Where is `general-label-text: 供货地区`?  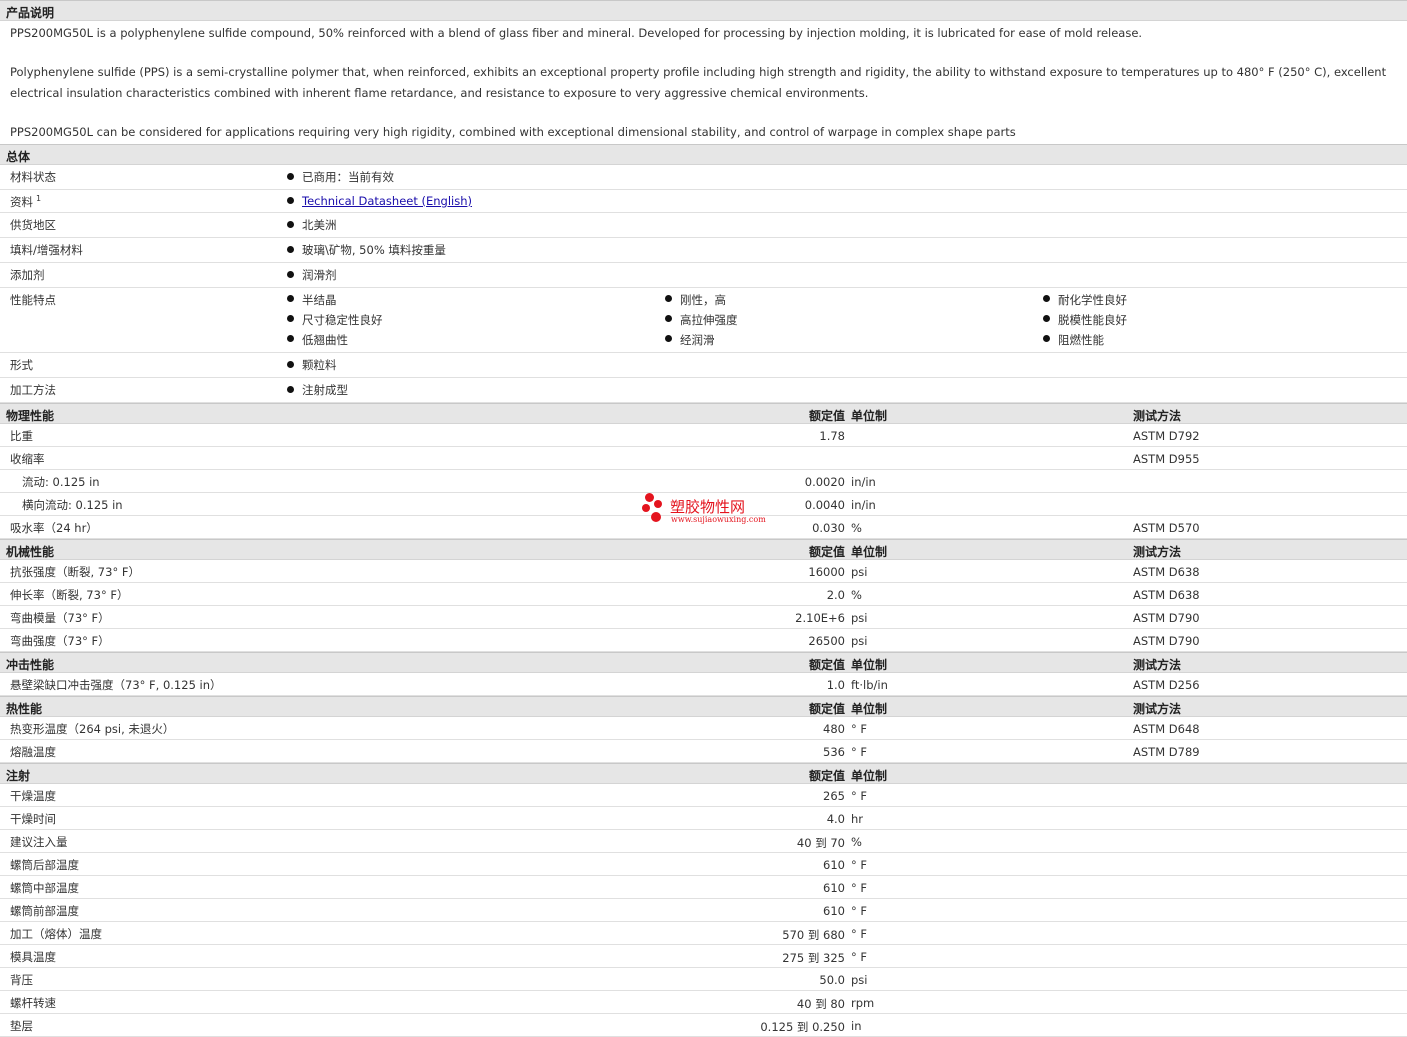 general-label-text: 供货地区 is located at coordinates (33, 225).